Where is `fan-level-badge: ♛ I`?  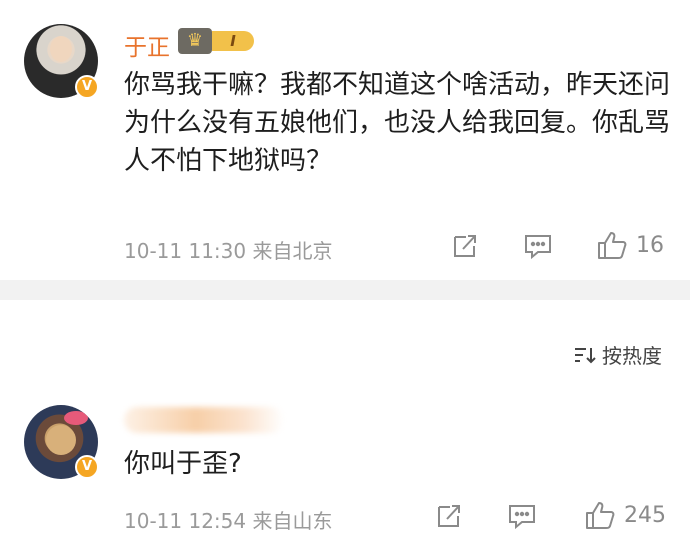
fan-level-badge: ♛ I is located at coordinates (218, 41).